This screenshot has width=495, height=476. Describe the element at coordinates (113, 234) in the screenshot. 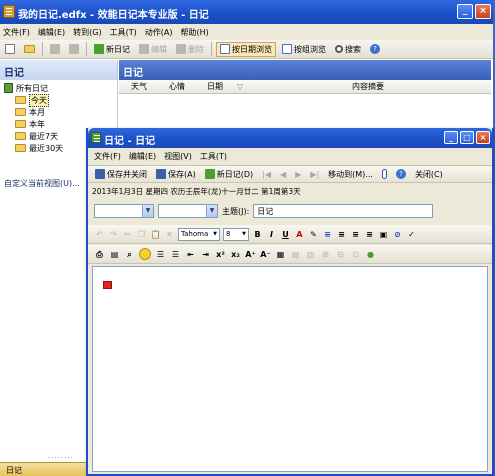

I see `redo-icon: ↷` at that location.